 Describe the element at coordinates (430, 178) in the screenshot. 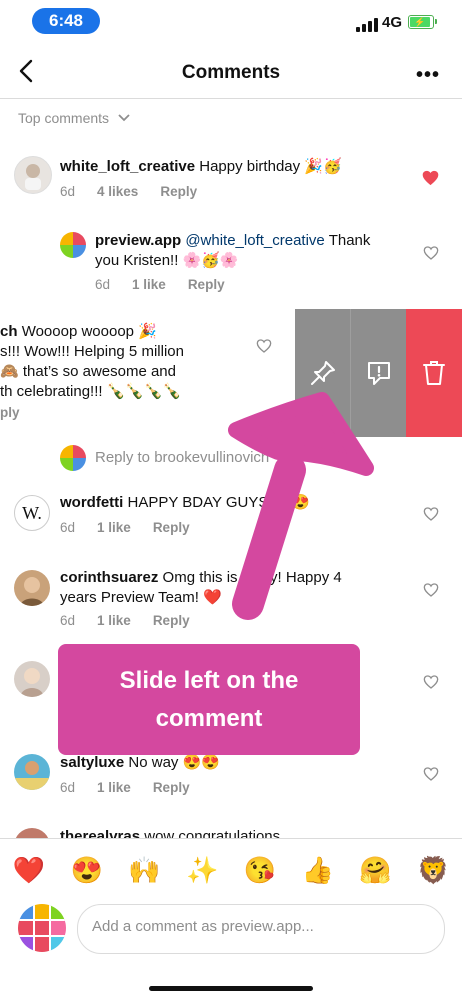

I see `heart-filled-icon` at that location.